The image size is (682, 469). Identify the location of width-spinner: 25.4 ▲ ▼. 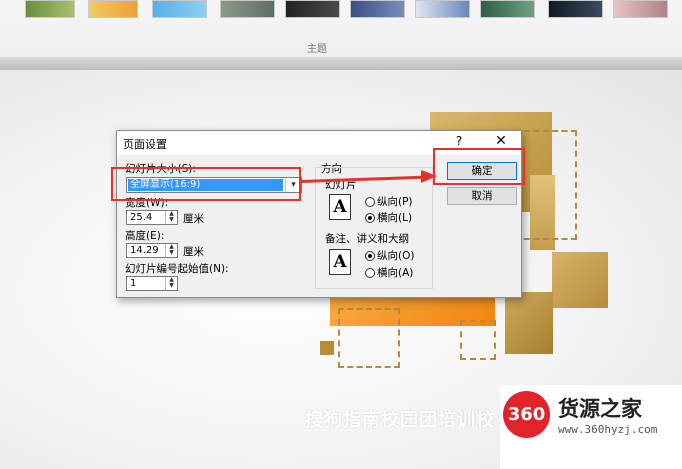
(152, 217).